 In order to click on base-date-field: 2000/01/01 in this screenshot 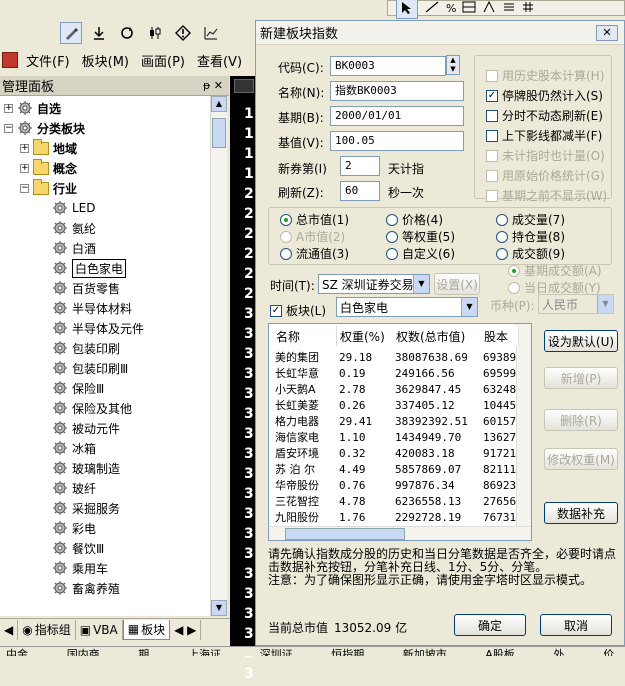, I will do `click(397, 116)`.